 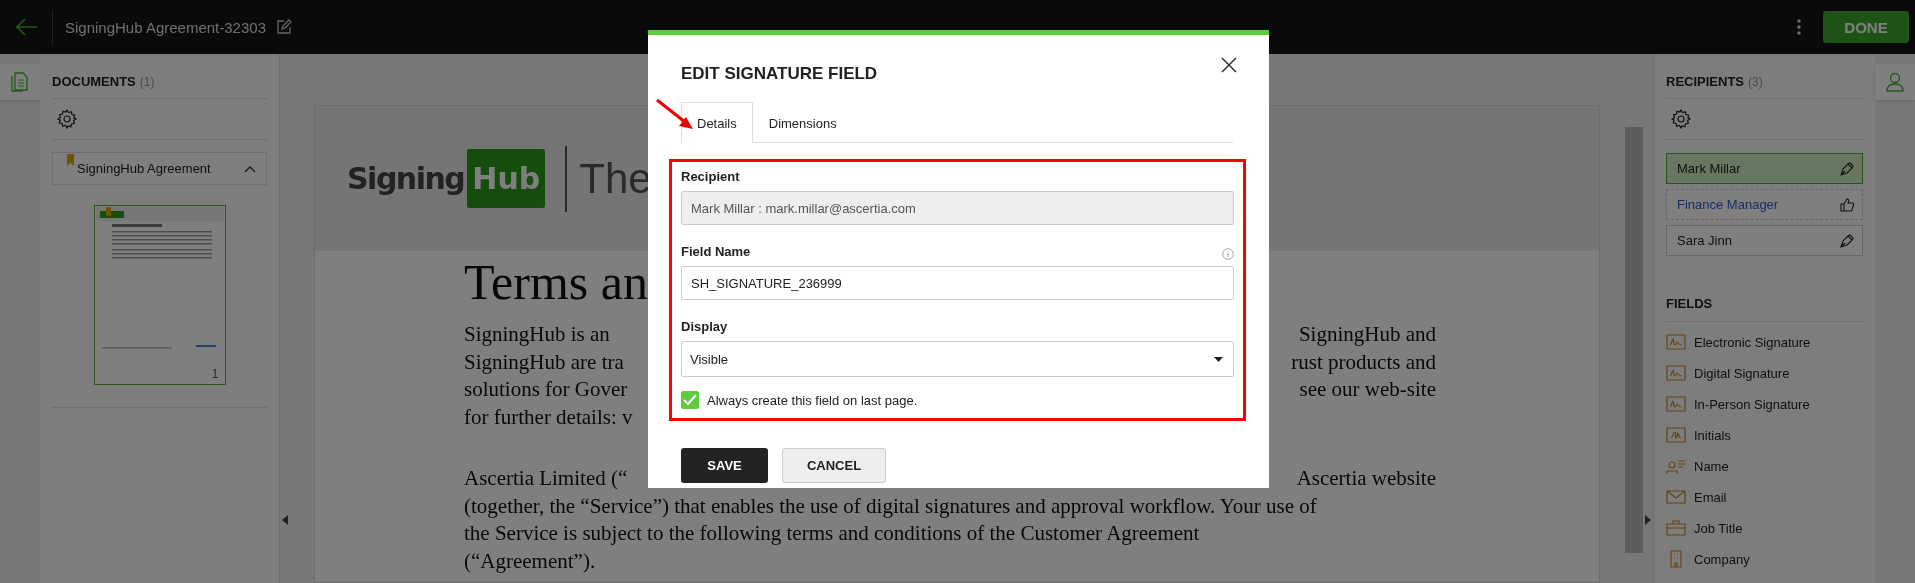 What do you see at coordinates (1367, 334) in the screenshot?
I see `document-text: SigningHub and` at bounding box center [1367, 334].